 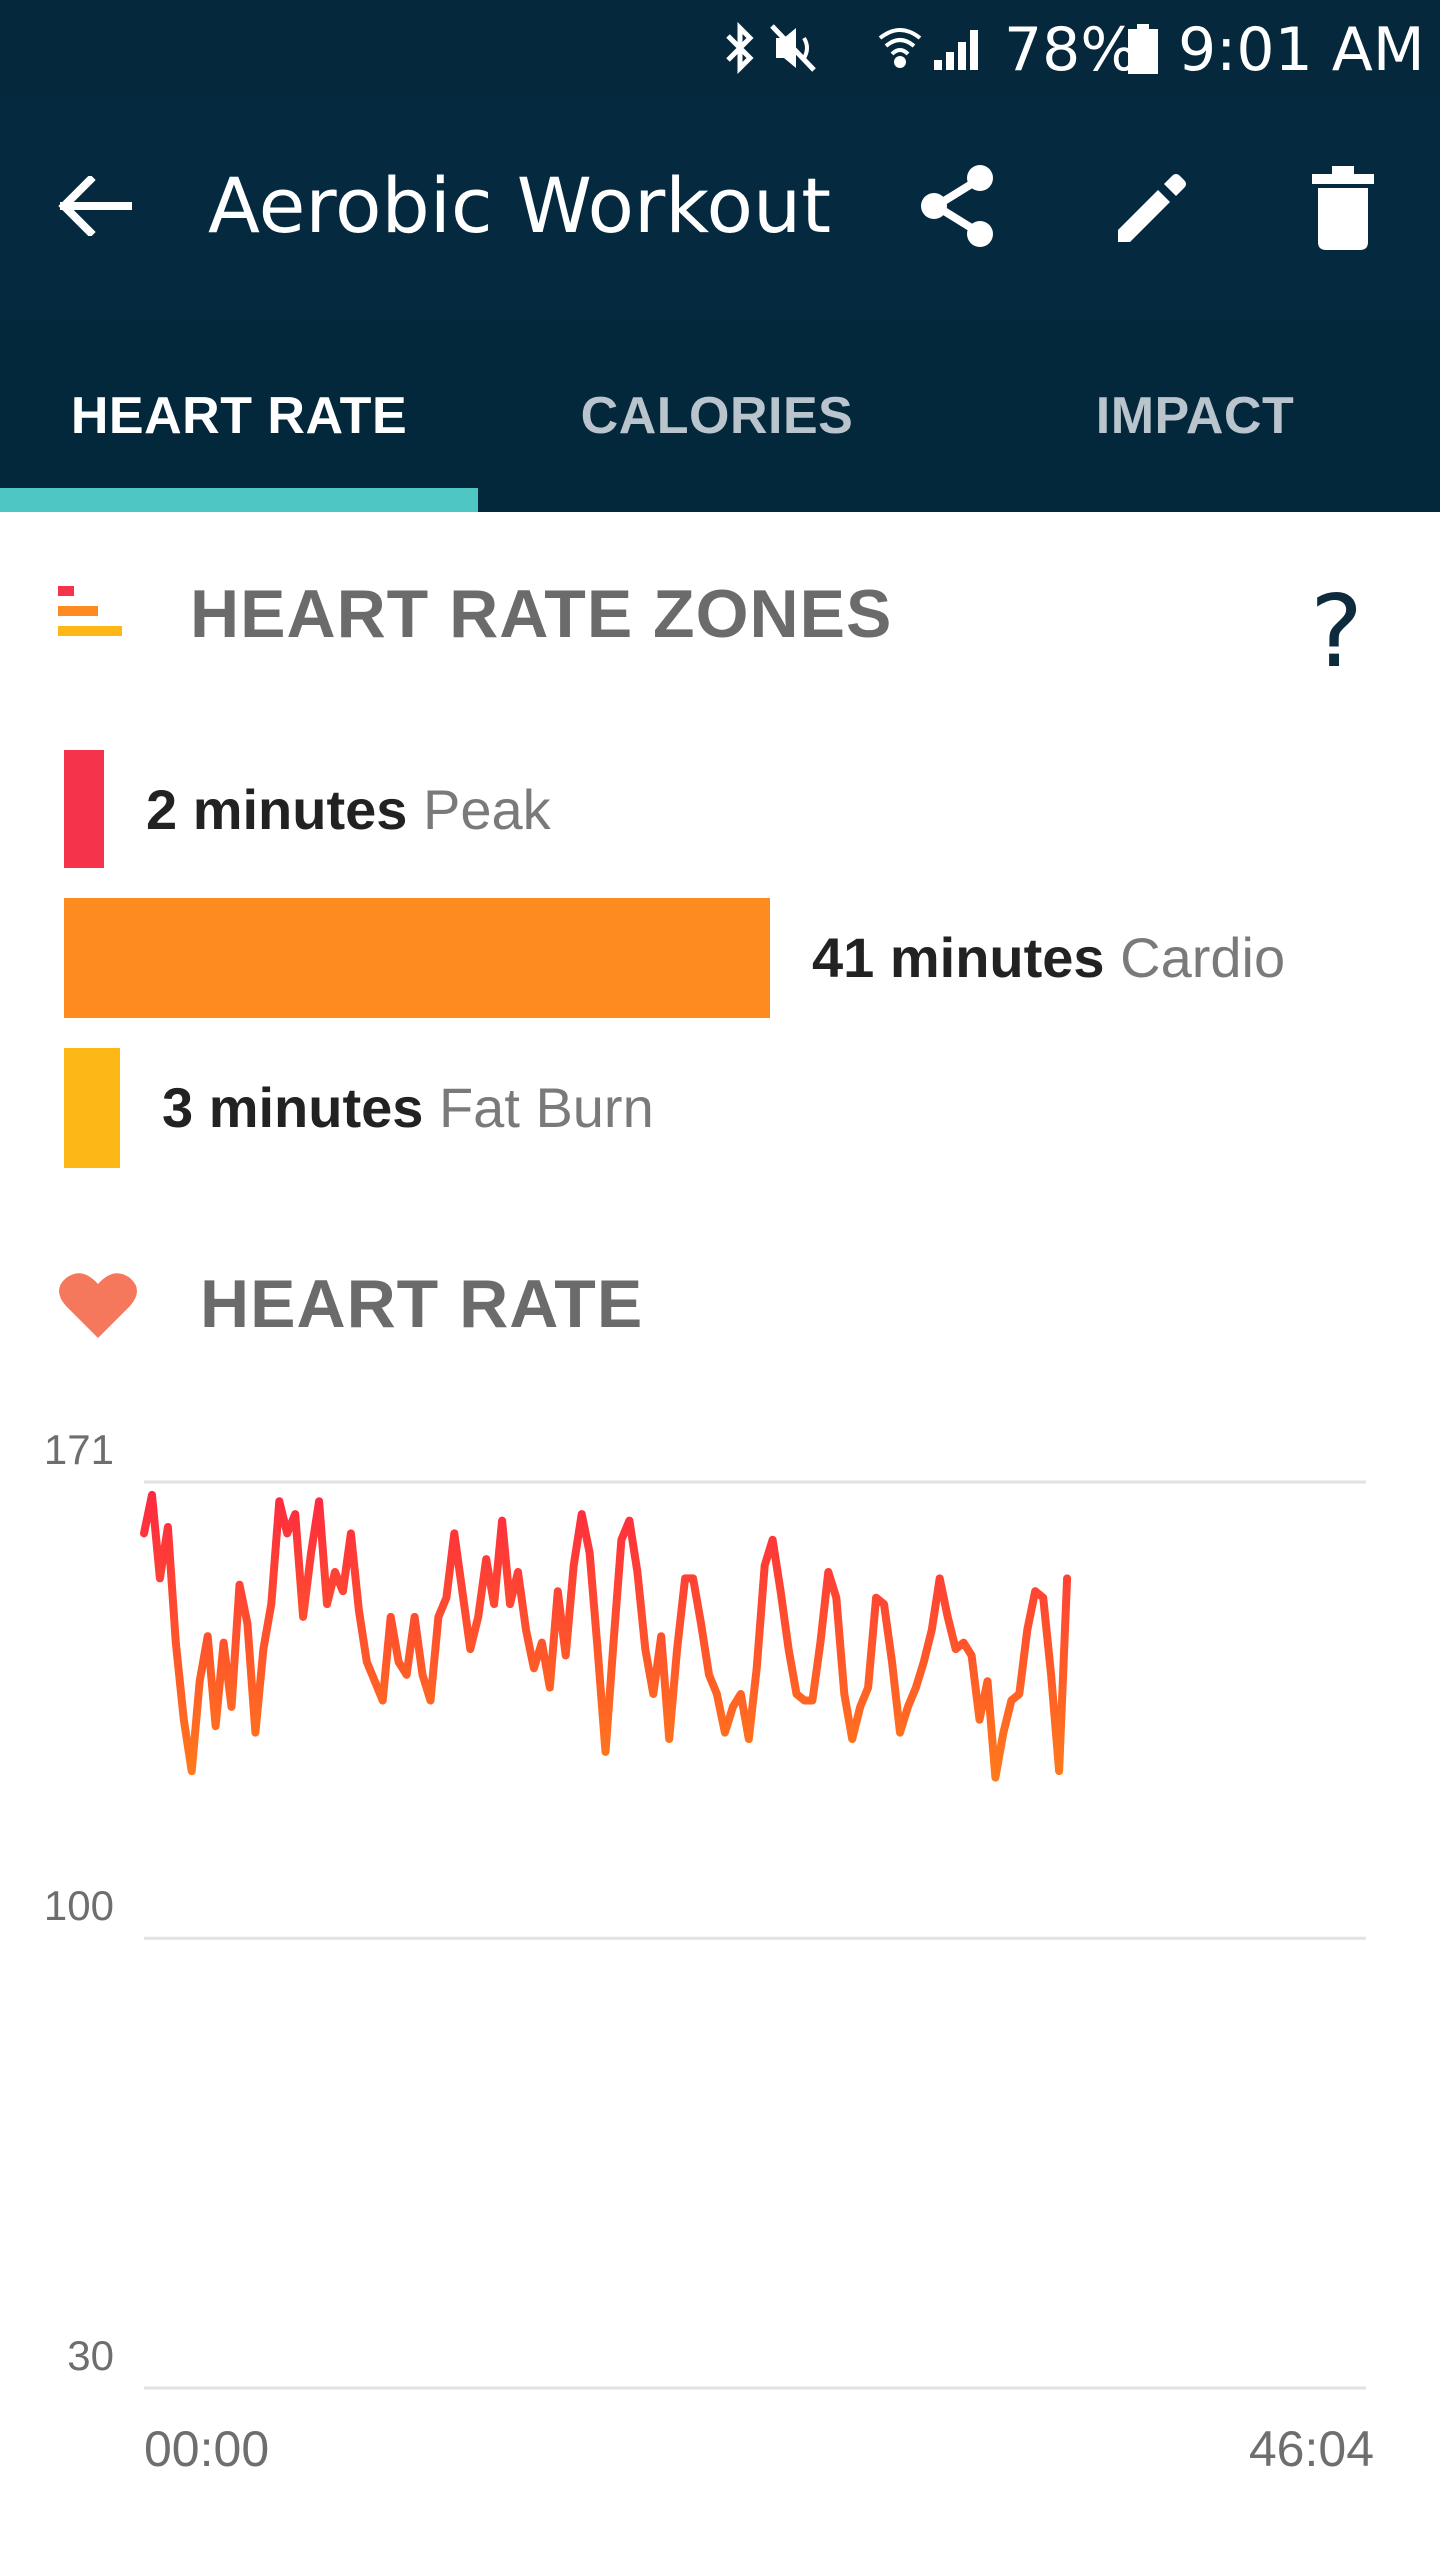 What do you see at coordinates (606, 1636) in the screenshot?
I see `heart-rate-line` at bounding box center [606, 1636].